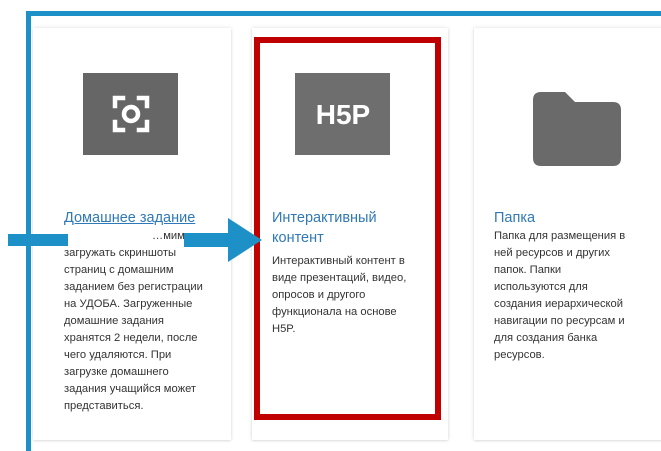 The height and width of the screenshot is (451, 661). I want to click on card-title-homework: Домашнее задание, so click(129, 218).